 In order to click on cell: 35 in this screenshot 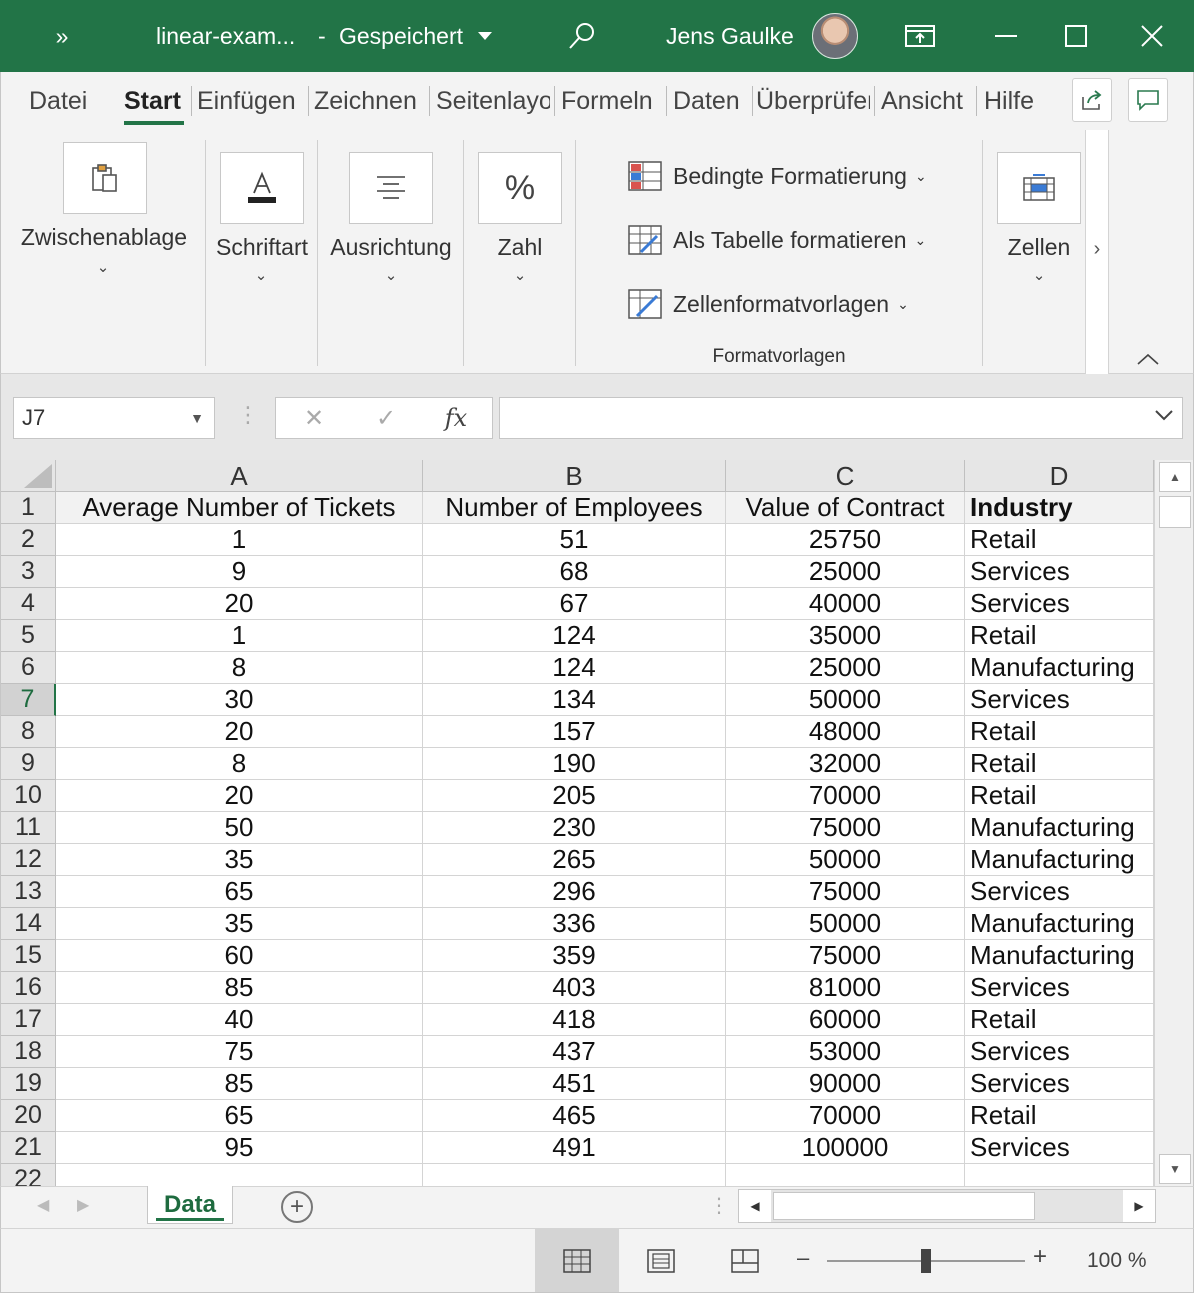, I will do `click(239, 860)`.